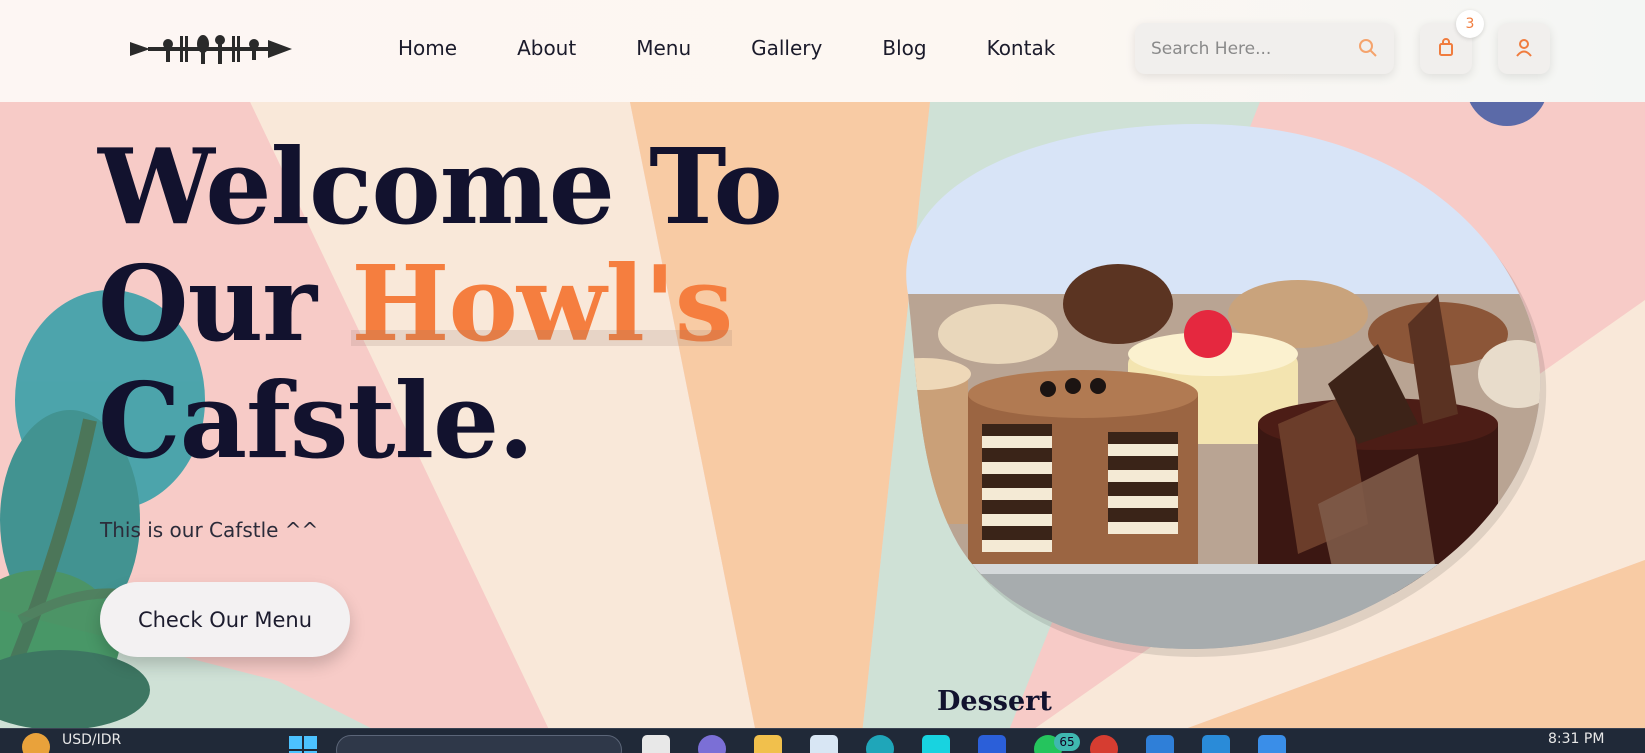  What do you see at coordinates (546, 48) in the screenshot?
I see `nav-about: About` at bounding box center [546, 48].